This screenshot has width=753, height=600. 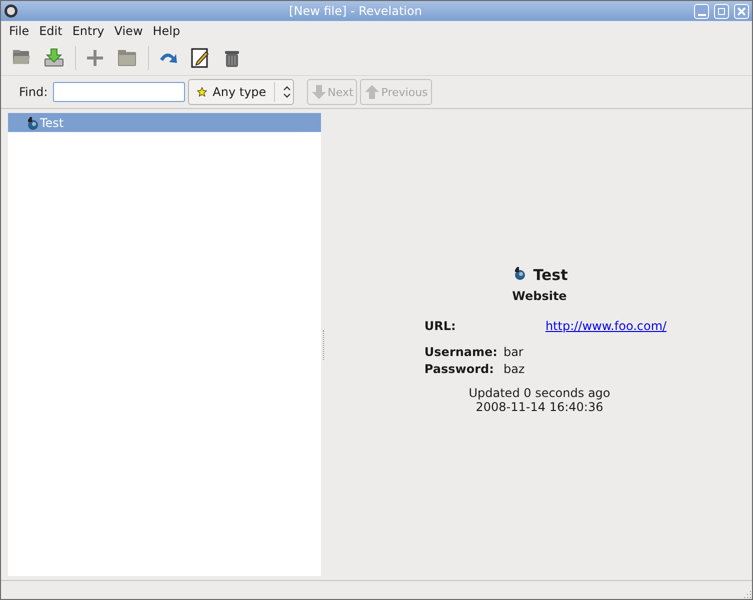 I want to click on type-dropdown: Any type, so click(x=241, y=92).